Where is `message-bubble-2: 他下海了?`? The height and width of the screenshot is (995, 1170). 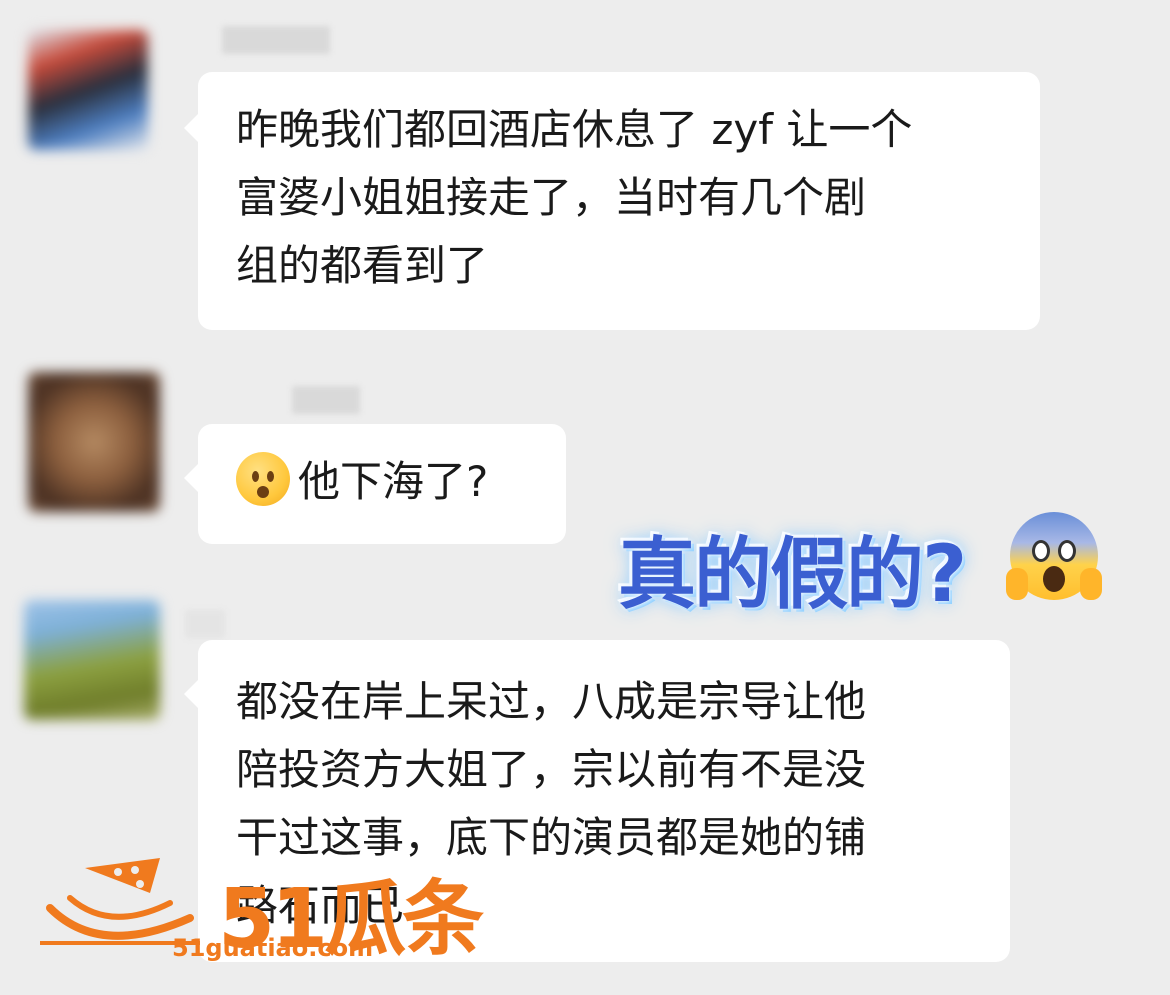 message-bubble-2: 他下海了? is located at coordinates (375, 484).